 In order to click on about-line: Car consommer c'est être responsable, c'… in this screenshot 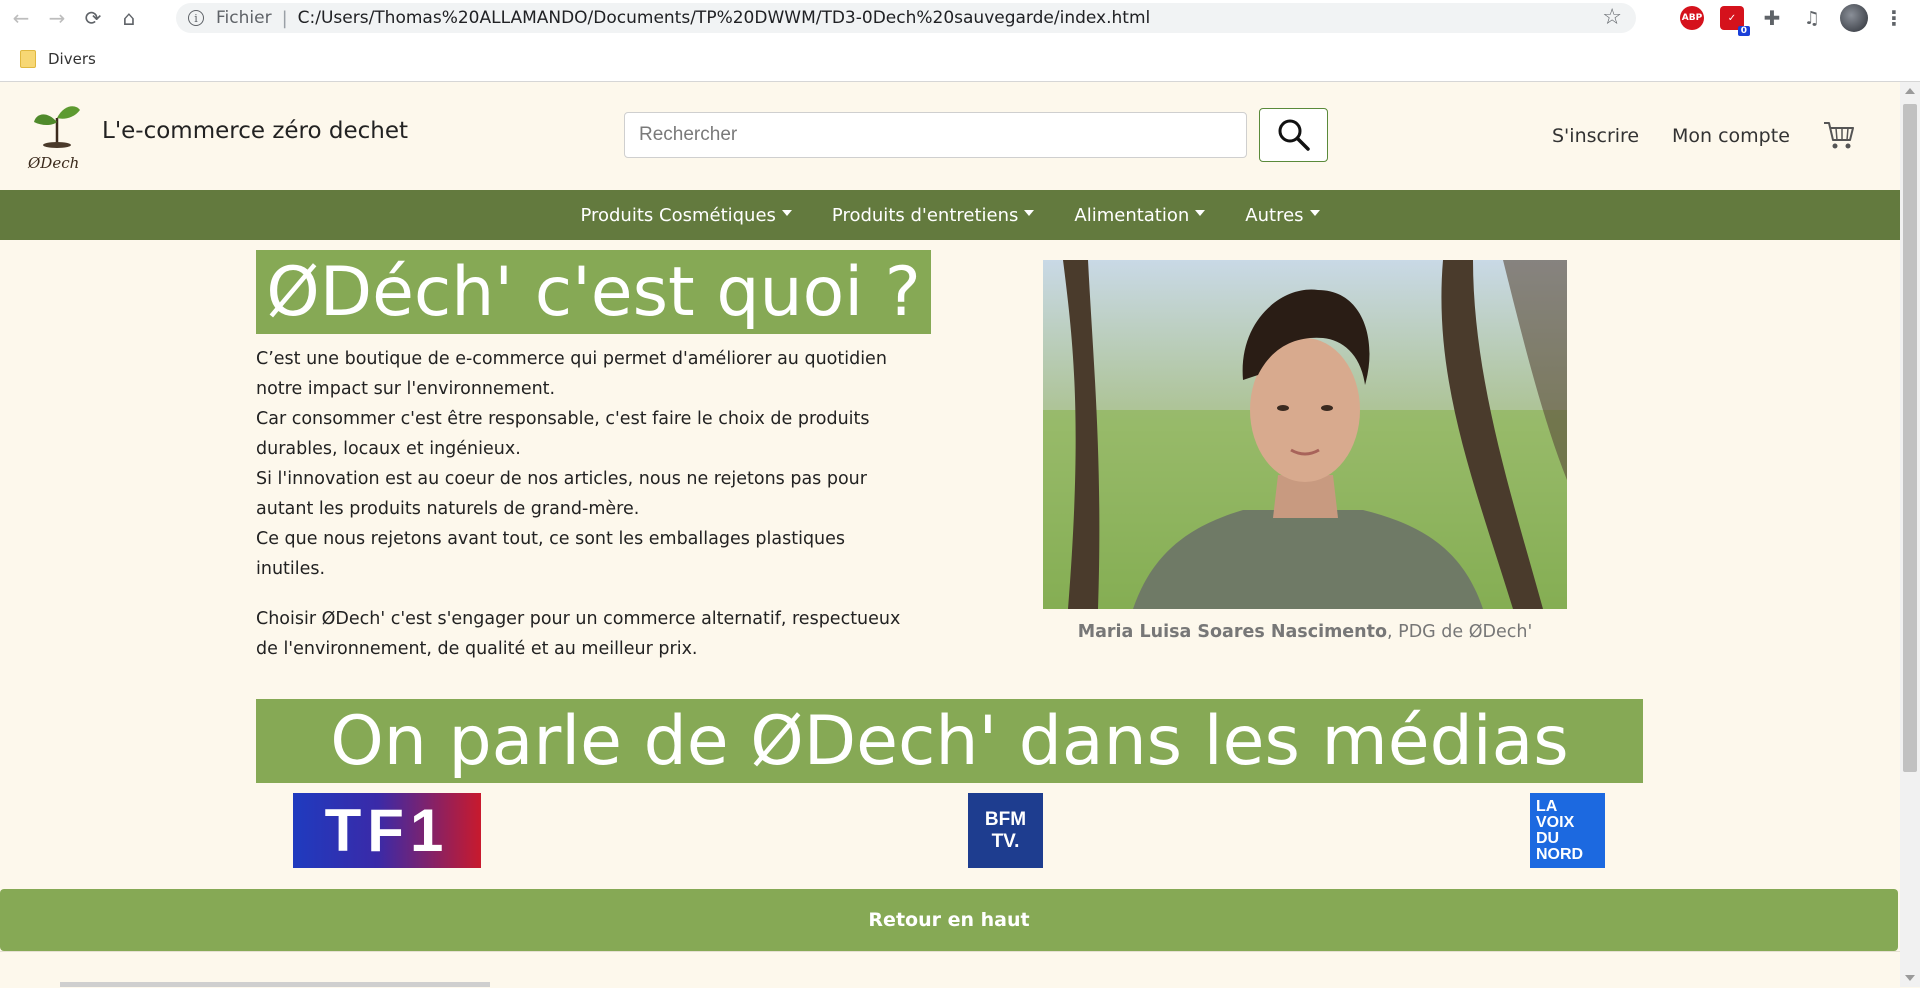, I will do `click(563, 434)`.